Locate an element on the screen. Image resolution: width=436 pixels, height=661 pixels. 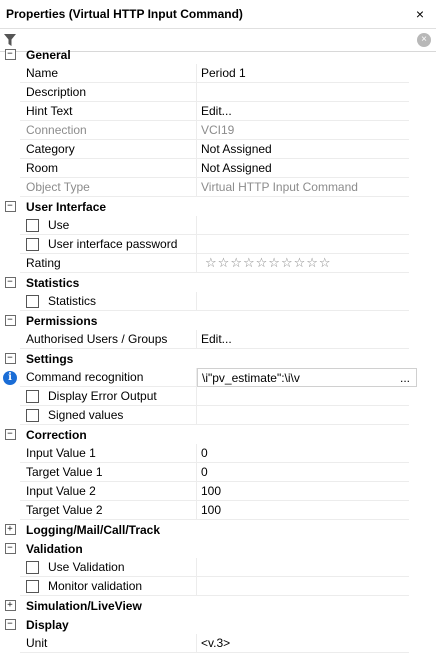
property-row-category: Category Not Assigned is located at coordinates (218, 149).